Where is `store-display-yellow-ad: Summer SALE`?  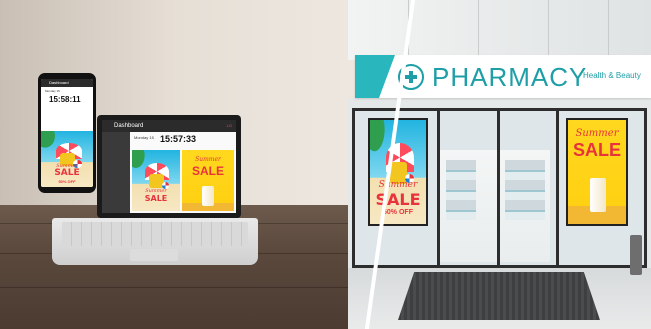
store-display-yellow-ad: Summer SALE is located at coordinates (597, 172).